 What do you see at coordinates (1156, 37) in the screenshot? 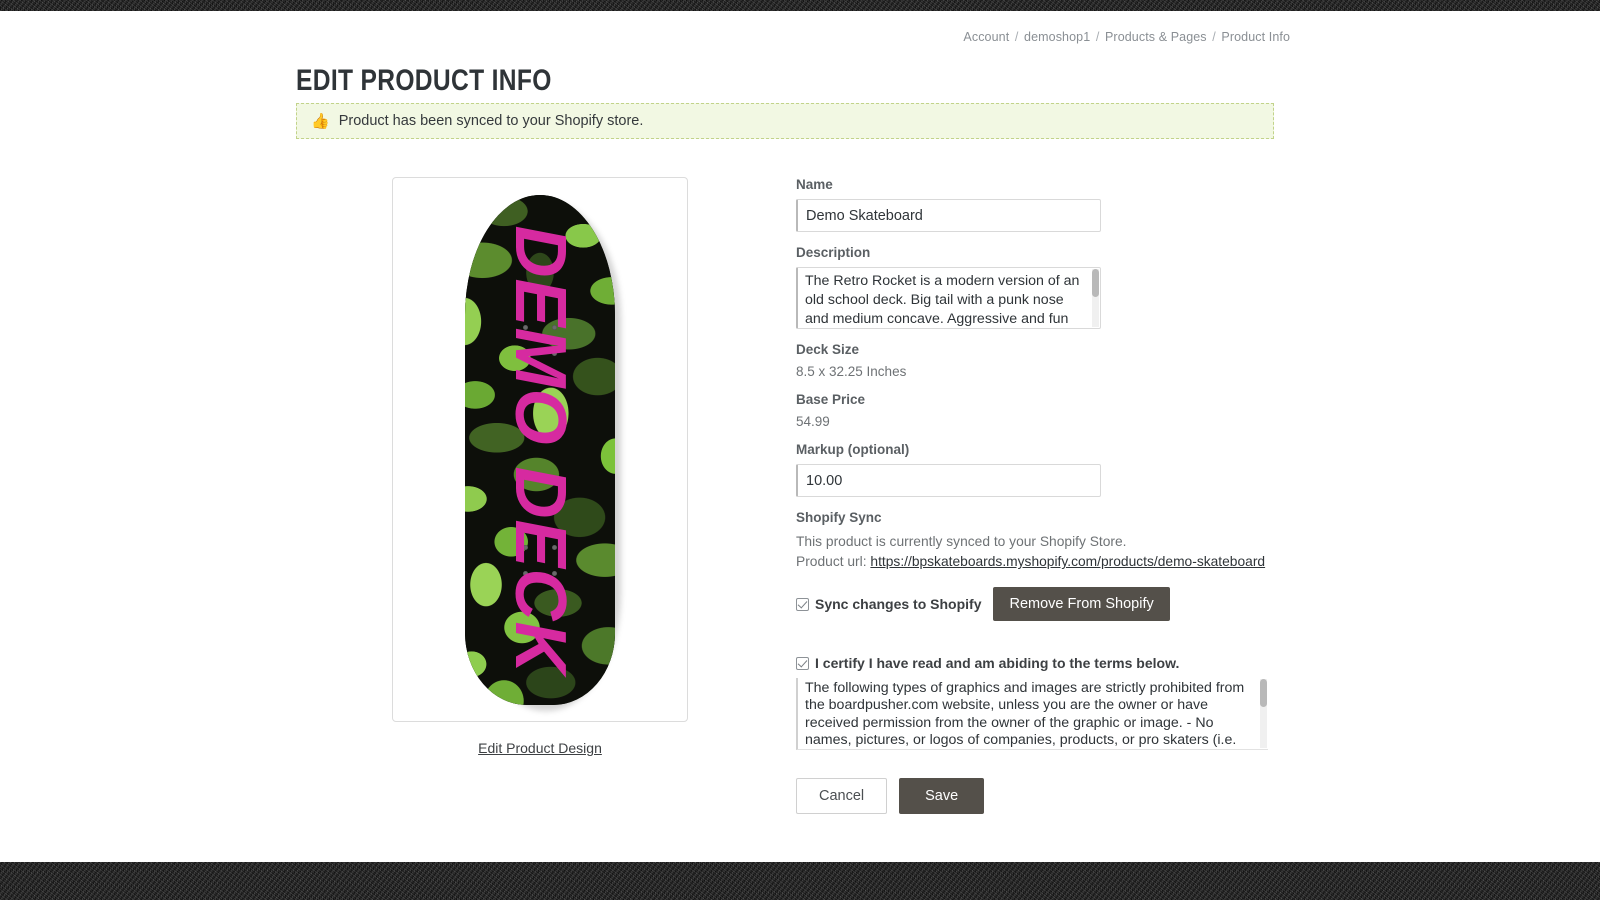
I see `breadcrumb-item-products-pages: Products & Pages` at bounding box center [1156, 37].